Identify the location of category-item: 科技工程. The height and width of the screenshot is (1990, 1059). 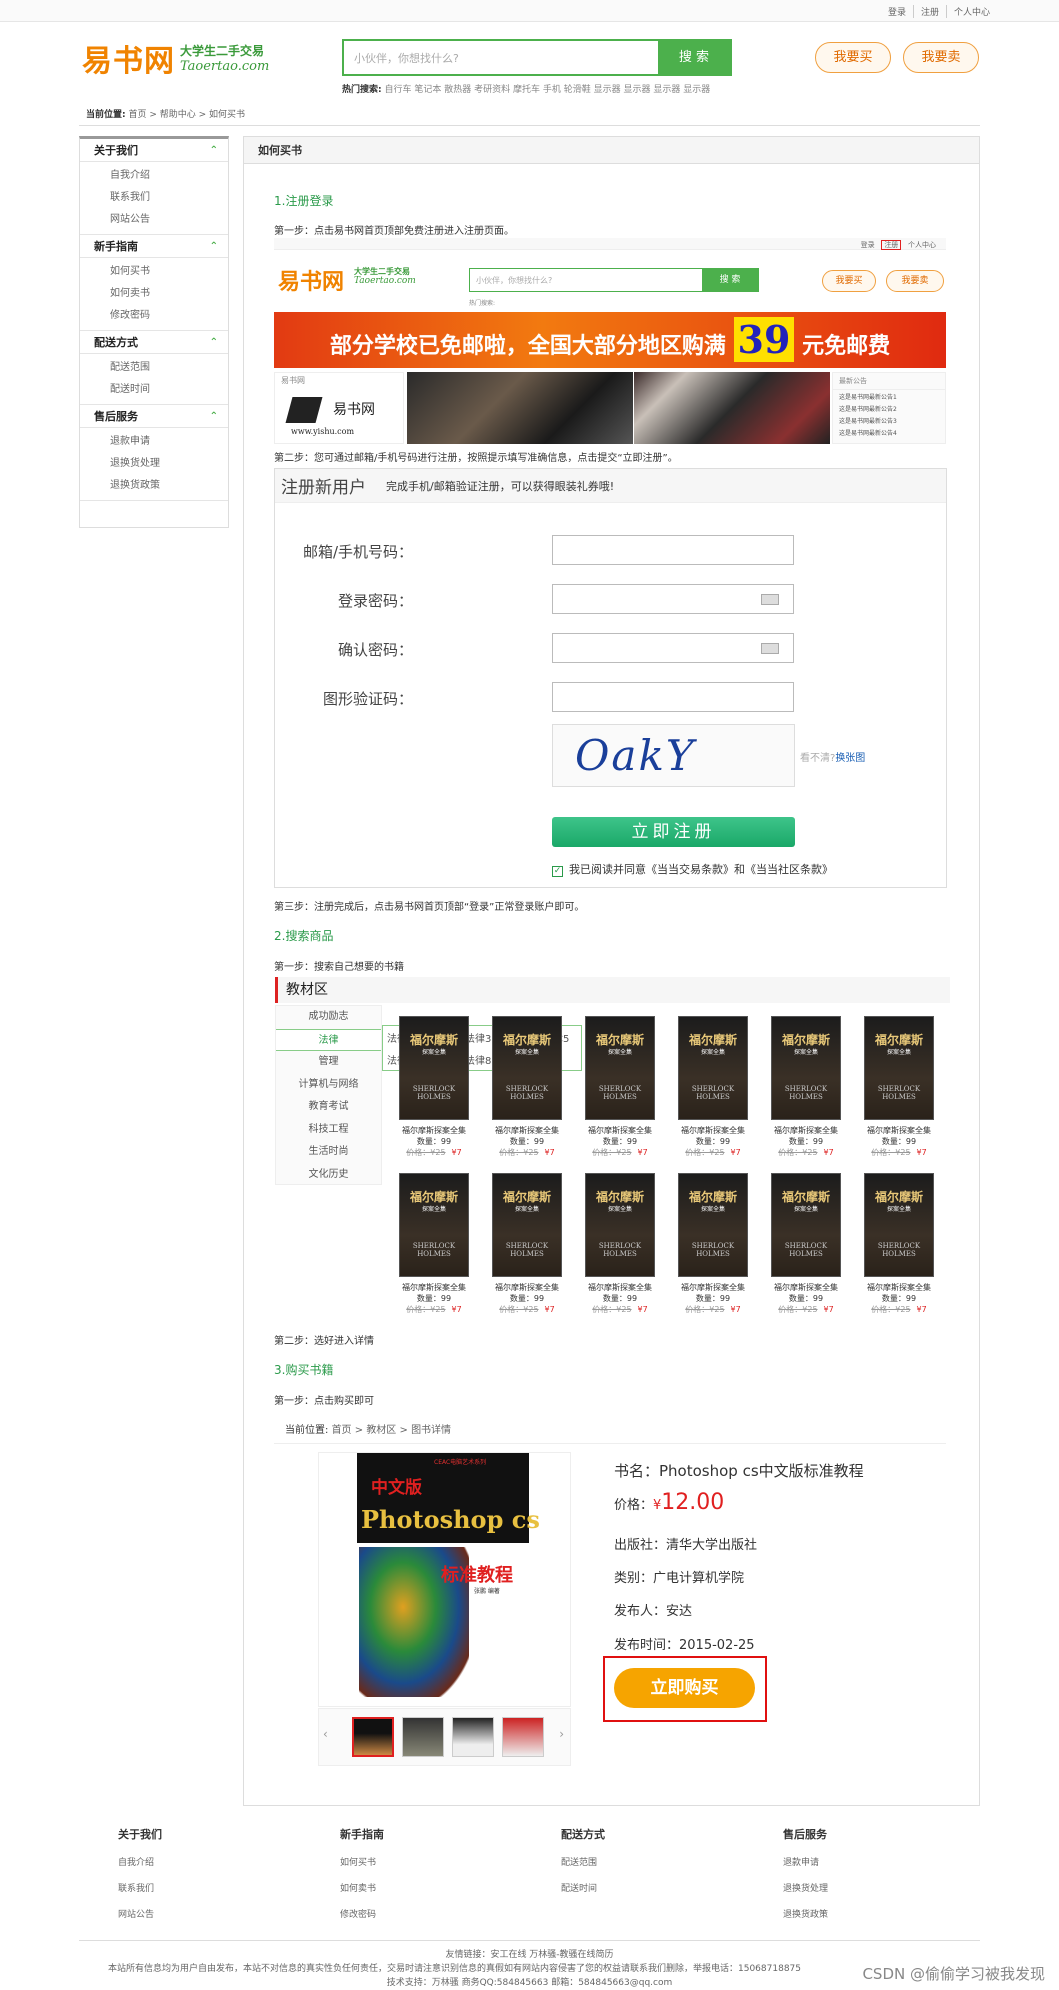
(328, 1130).